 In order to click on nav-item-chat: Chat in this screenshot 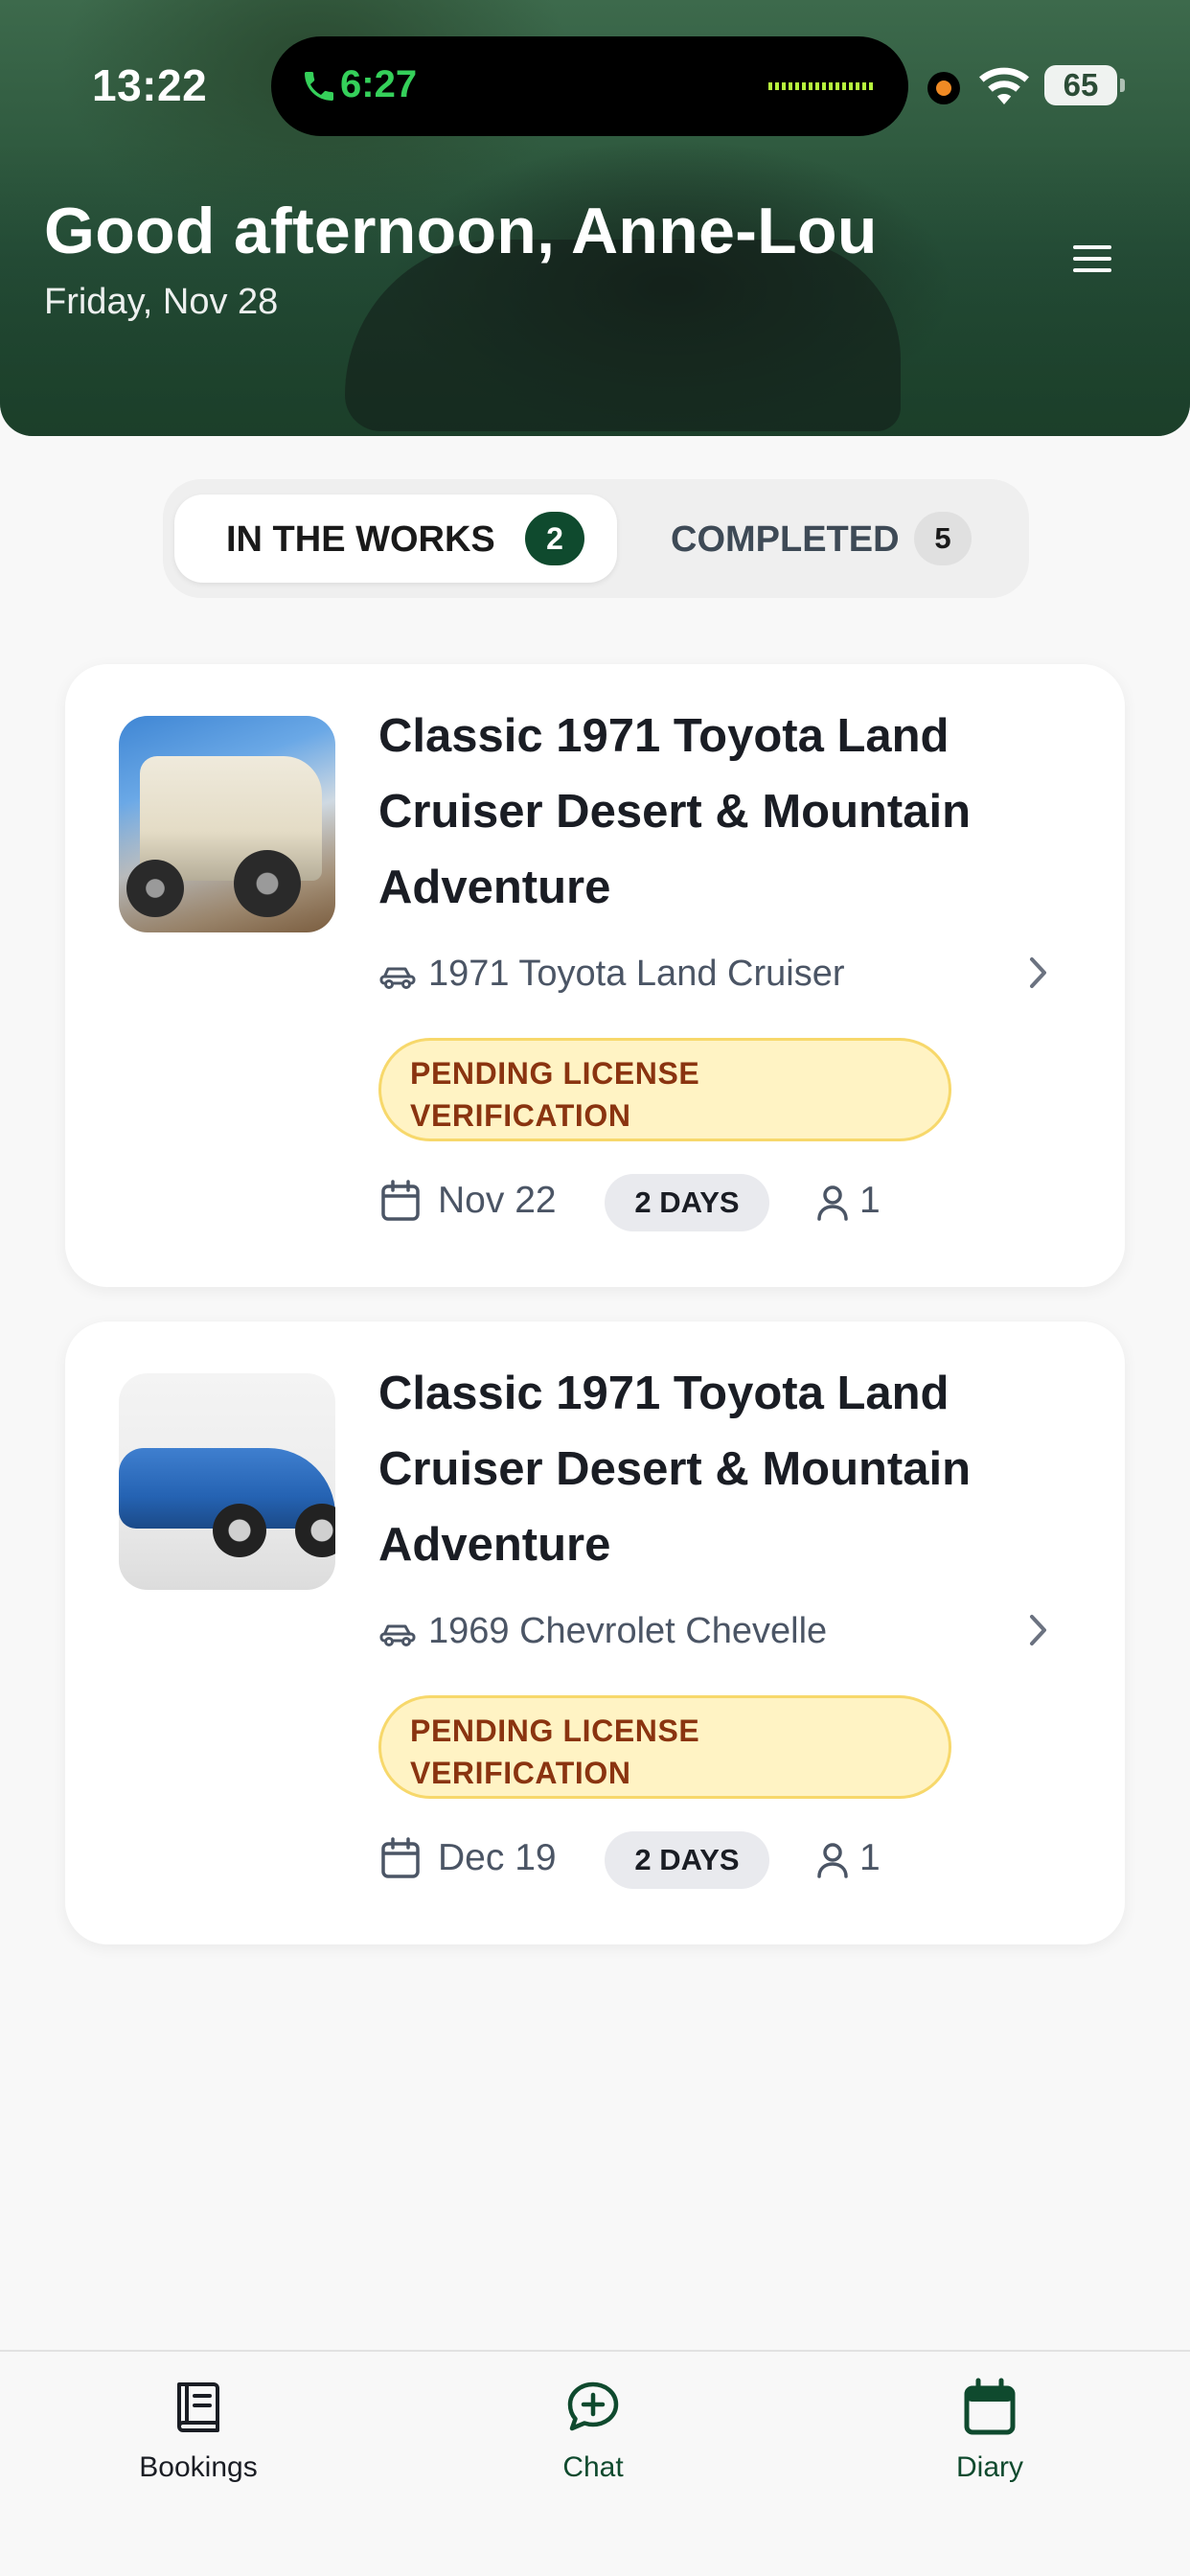, I will do `click(593, 2430)`.